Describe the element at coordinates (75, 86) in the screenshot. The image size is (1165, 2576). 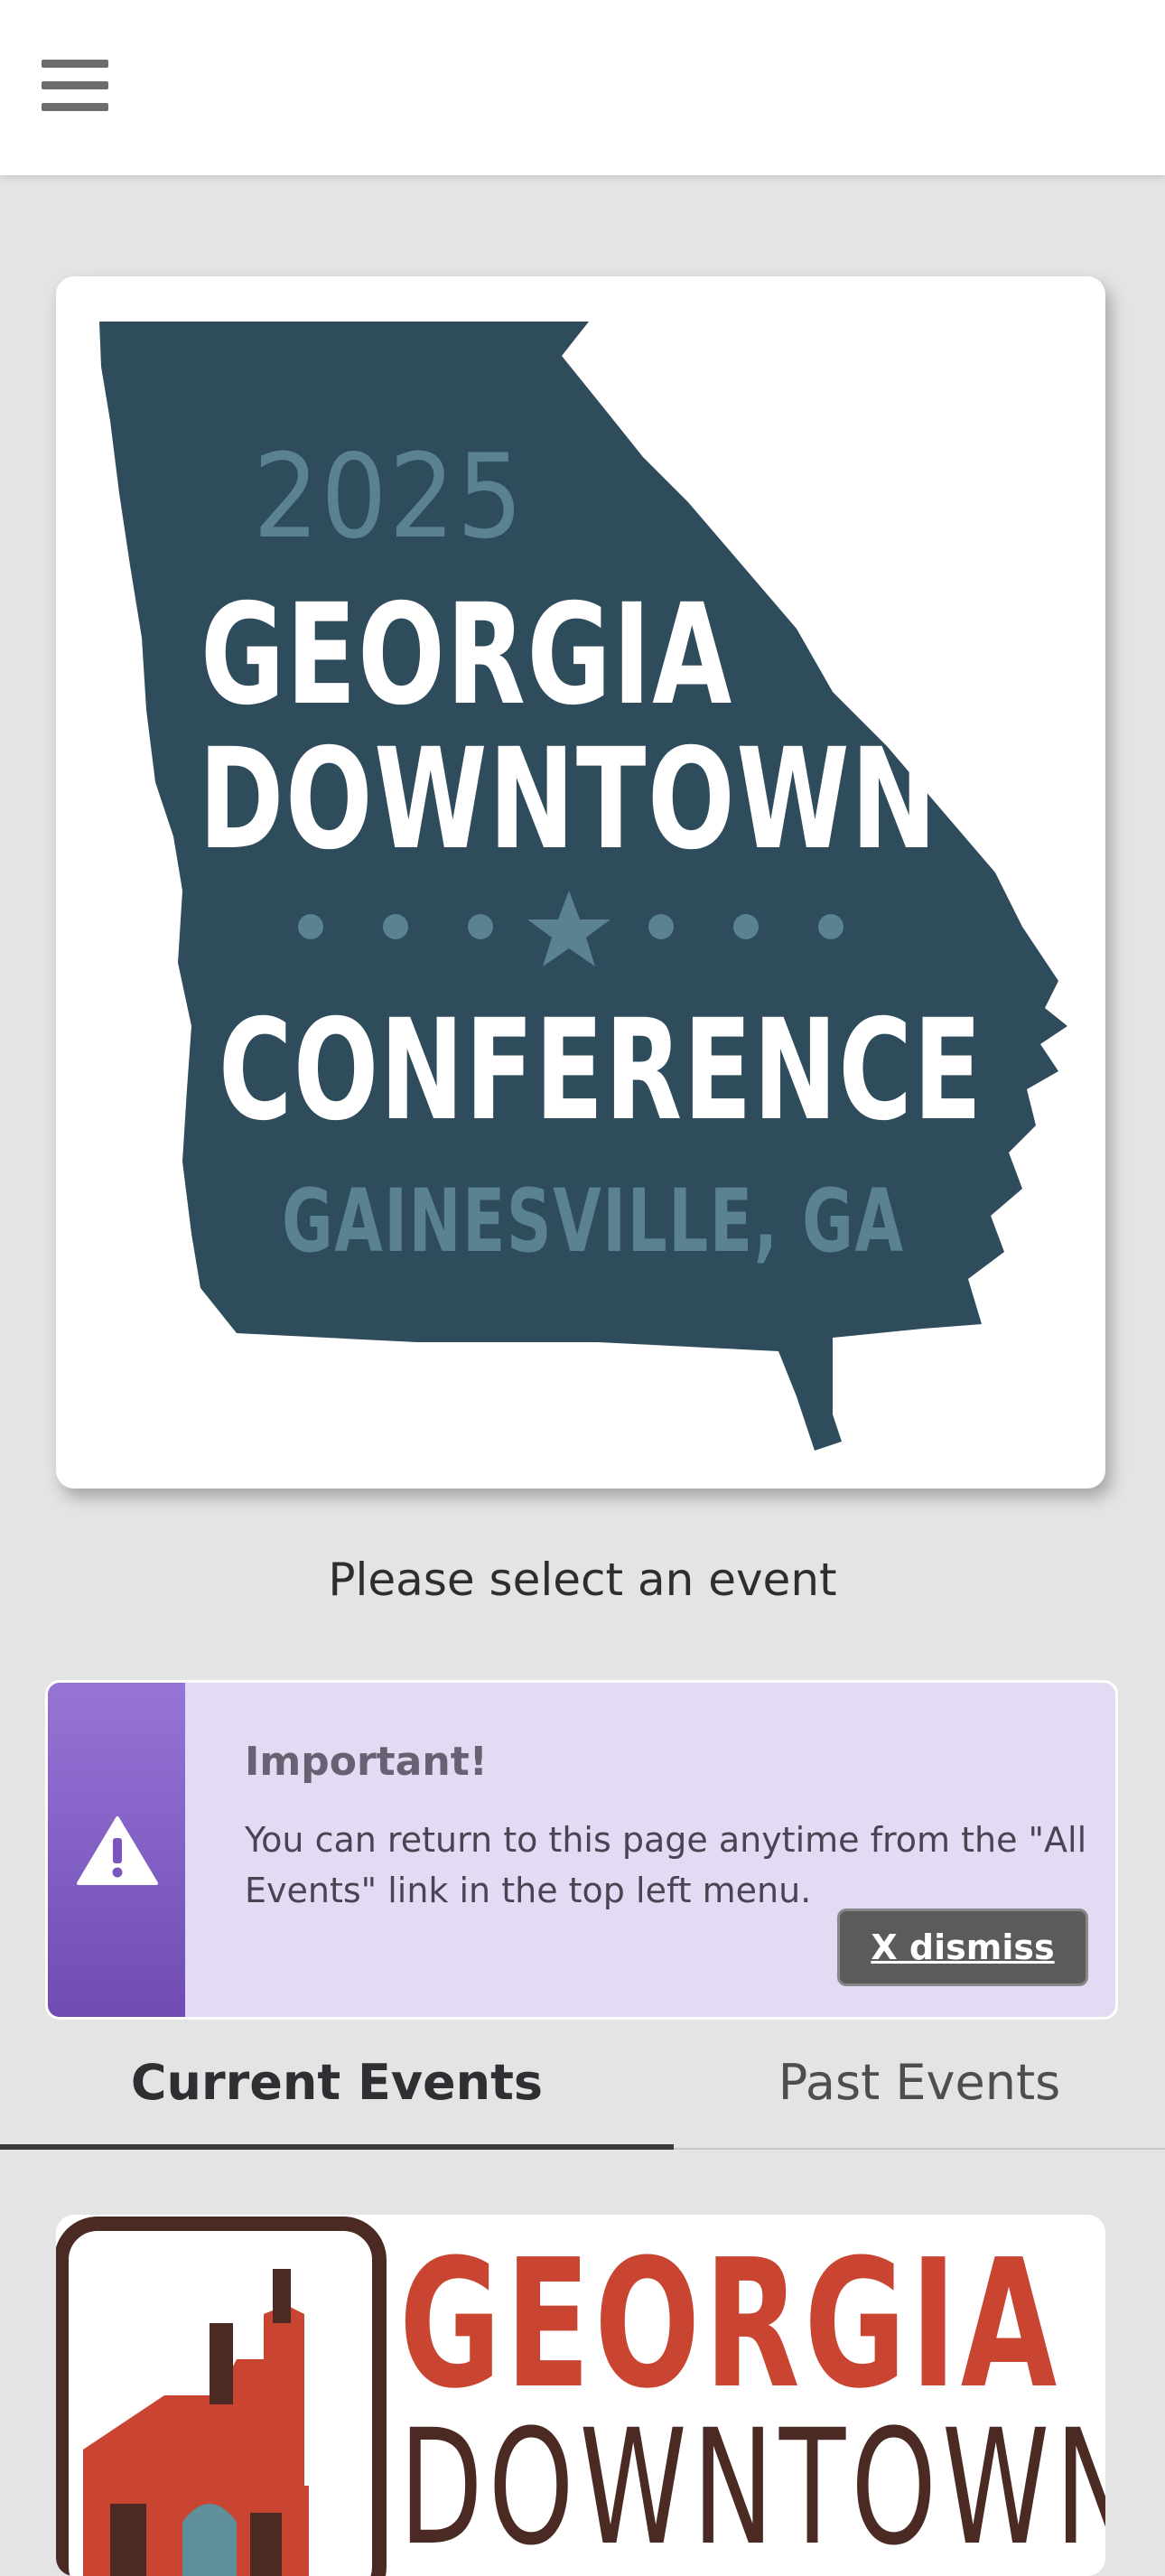
I see `hamburger-menu-icon` at that location.